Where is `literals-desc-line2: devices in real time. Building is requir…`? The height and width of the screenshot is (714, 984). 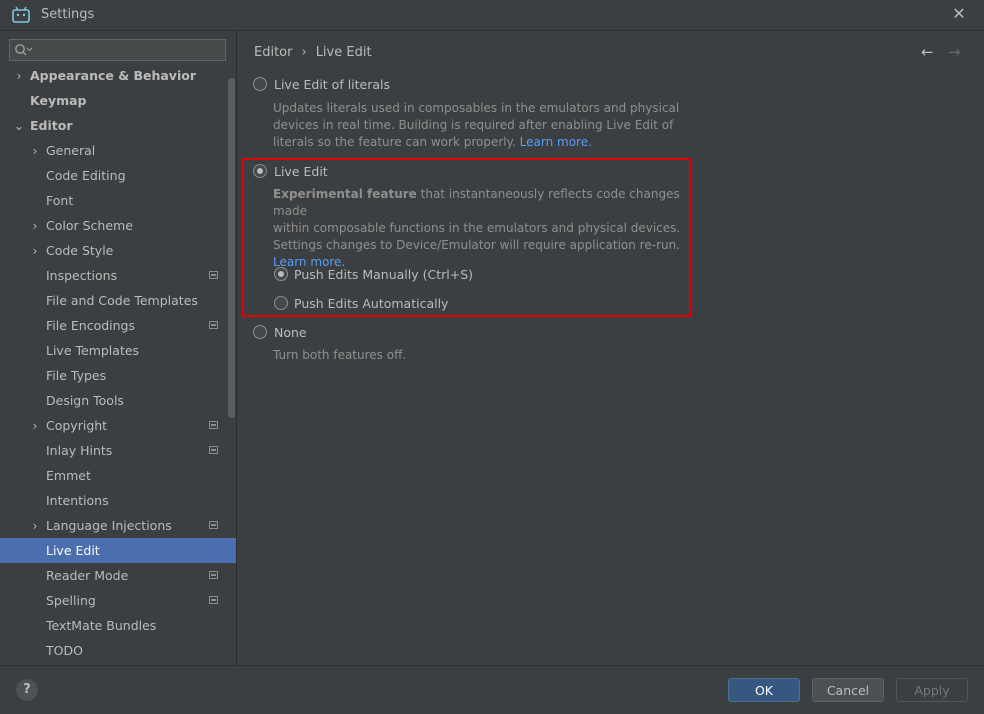 literals-desc-line2: devices in real time. Building is requir… is located at coordinates (473, 125).